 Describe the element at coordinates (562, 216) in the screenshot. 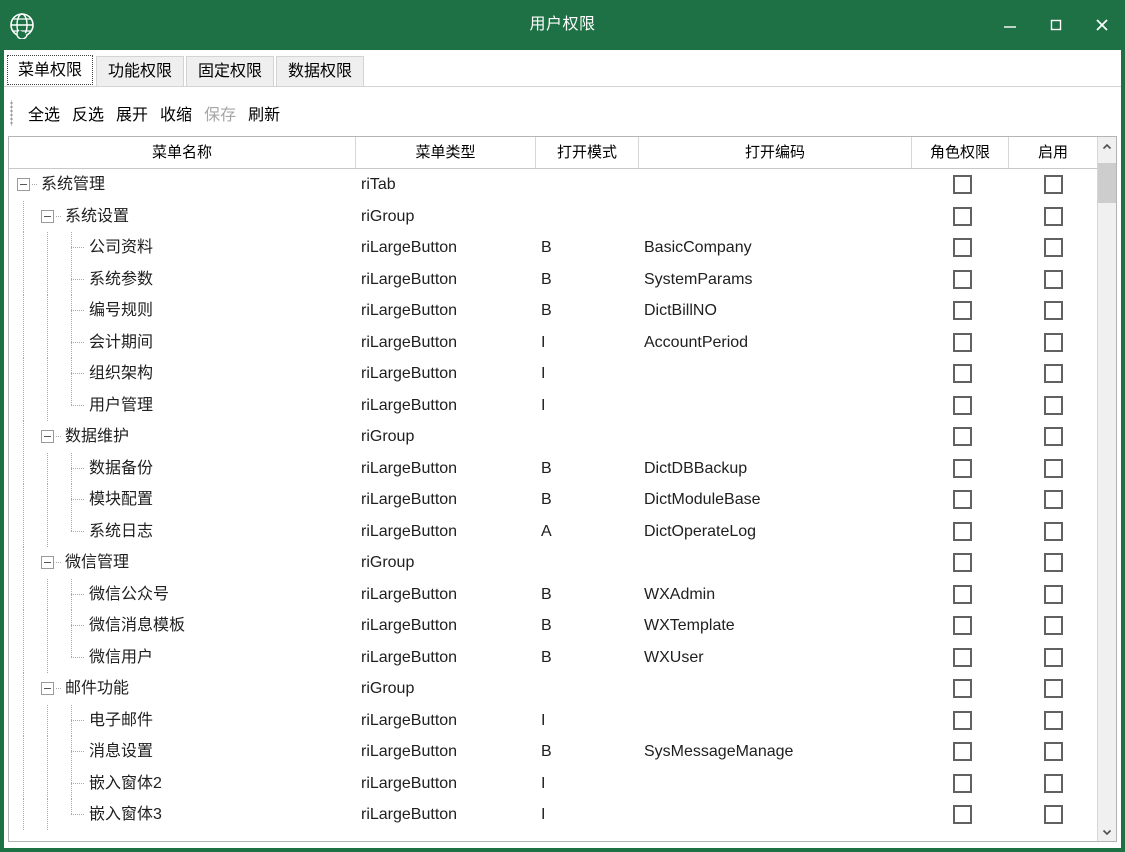

I see `table-row: 系统设置 riGroup` at that location.